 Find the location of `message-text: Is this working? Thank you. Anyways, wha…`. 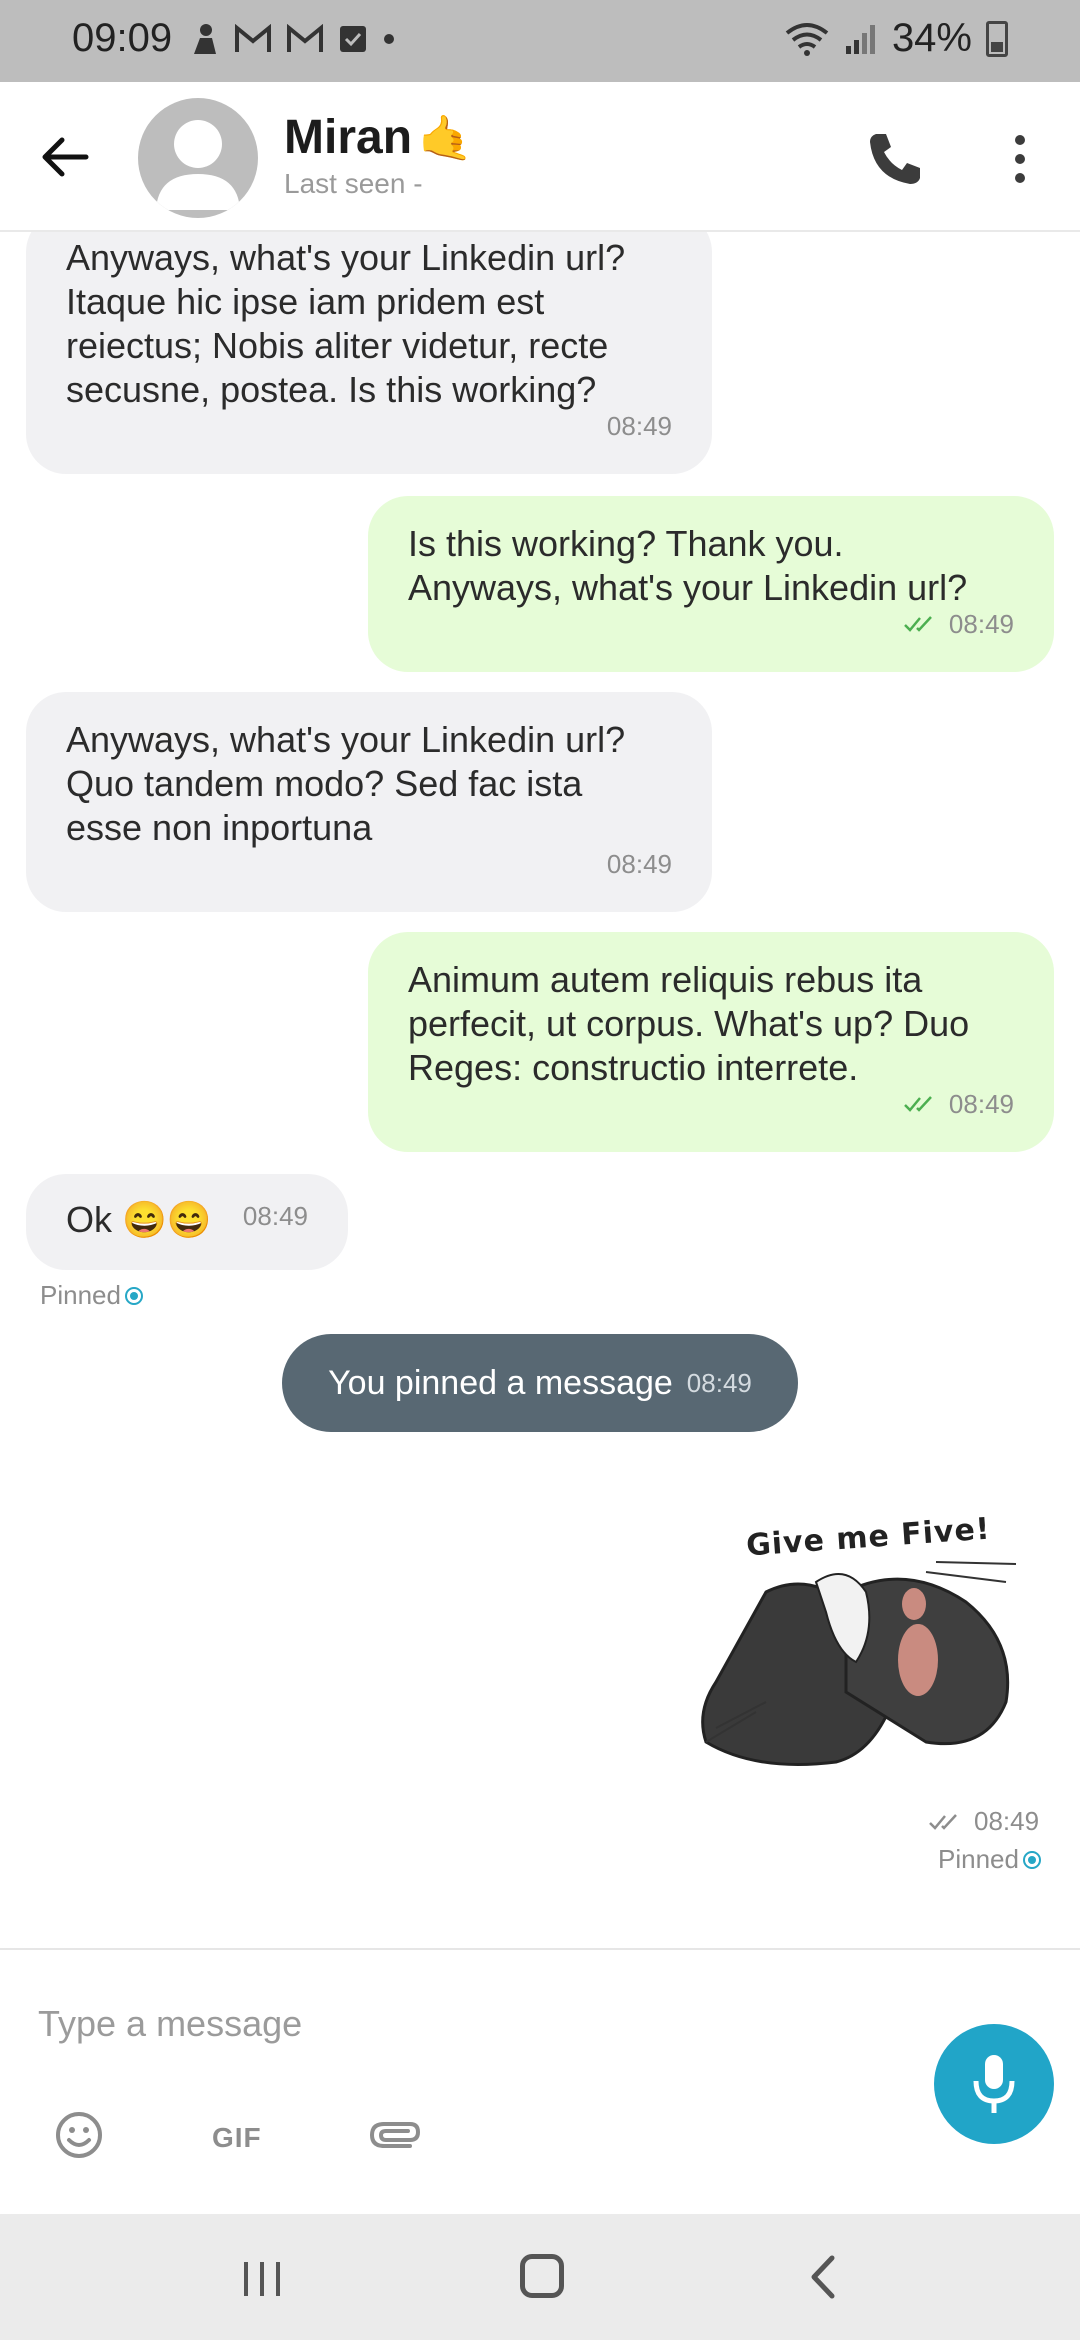

message-text: Is this working? Thank you. Anyways, wha… is located at coordinates (688, 565).